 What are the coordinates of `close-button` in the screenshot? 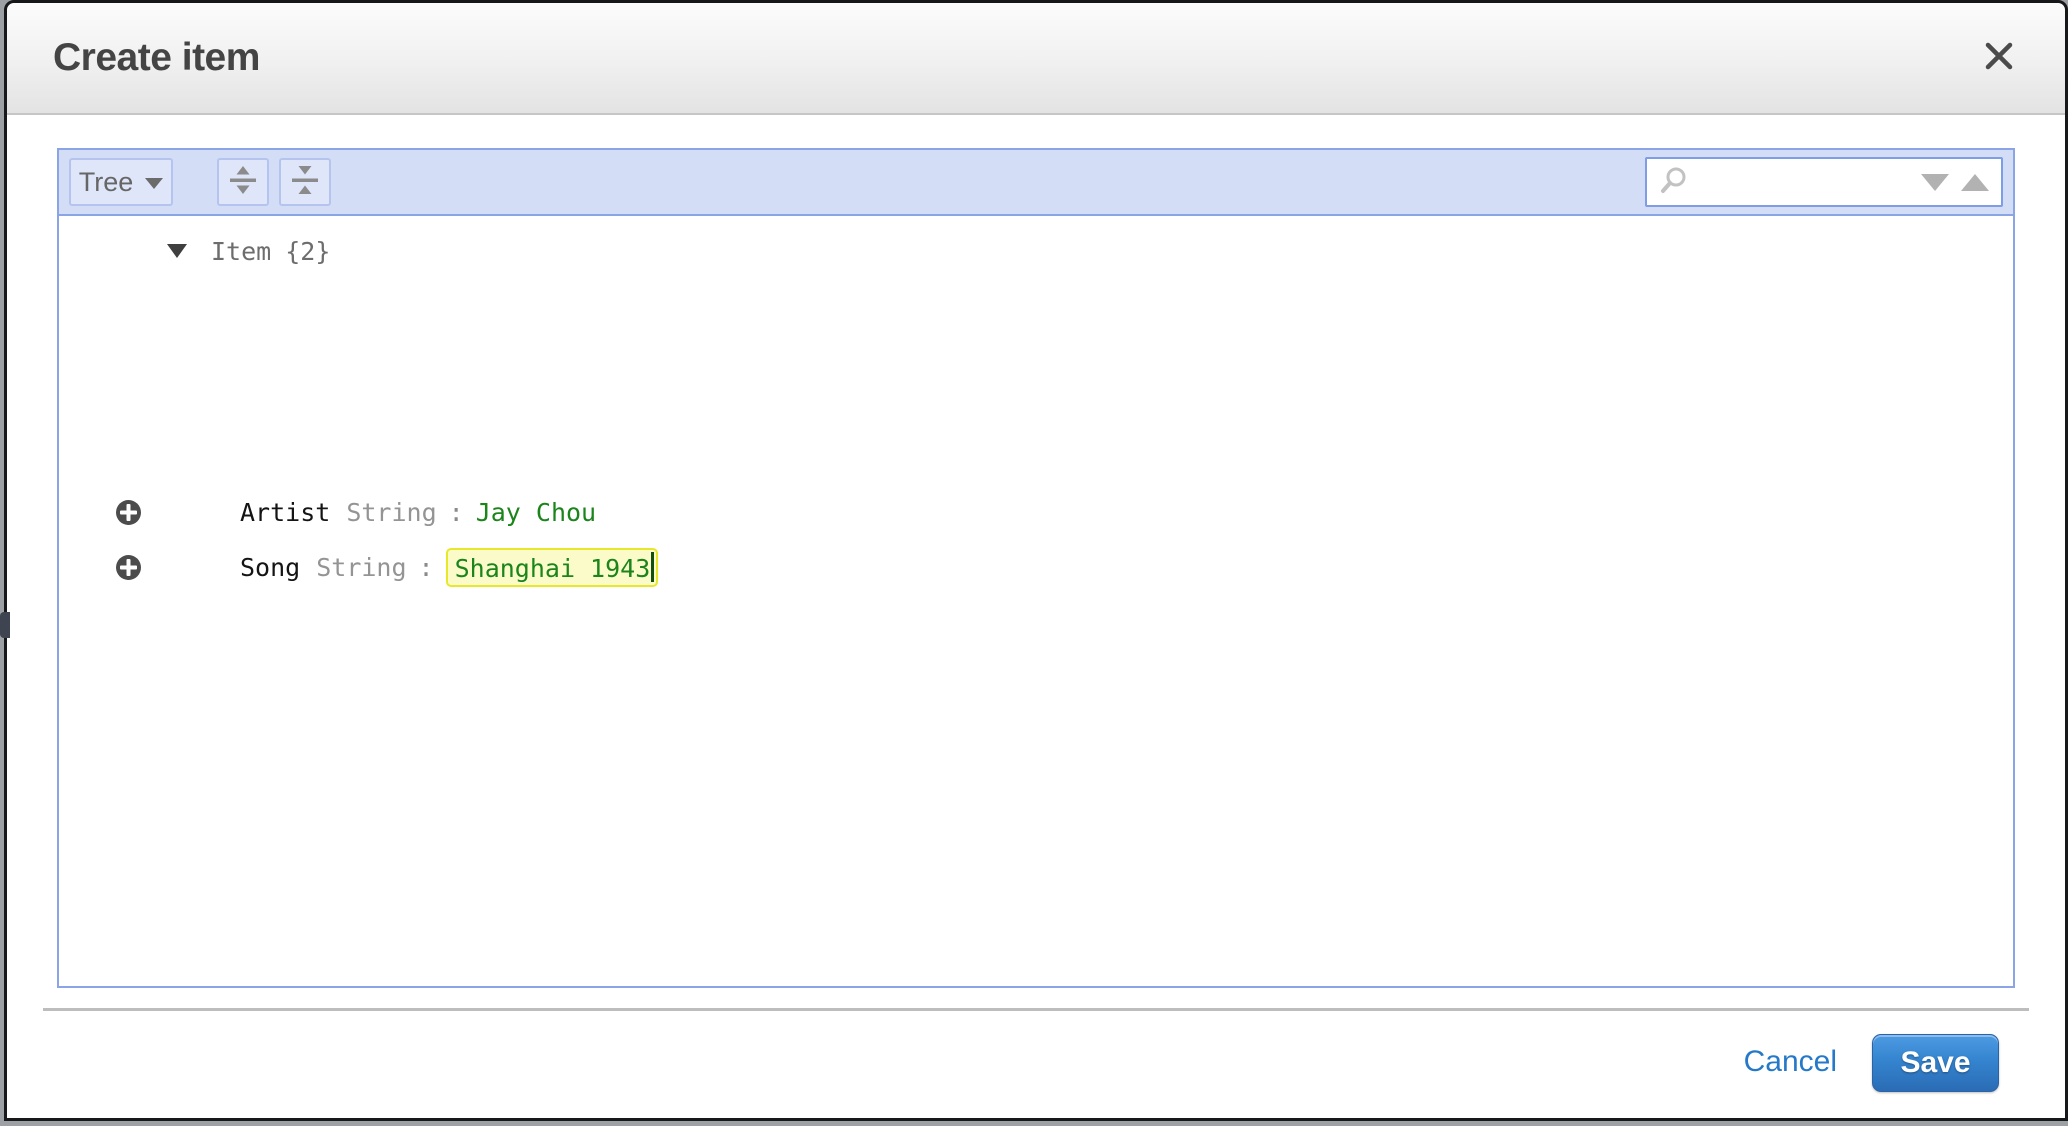 It's located at (1999, 58).